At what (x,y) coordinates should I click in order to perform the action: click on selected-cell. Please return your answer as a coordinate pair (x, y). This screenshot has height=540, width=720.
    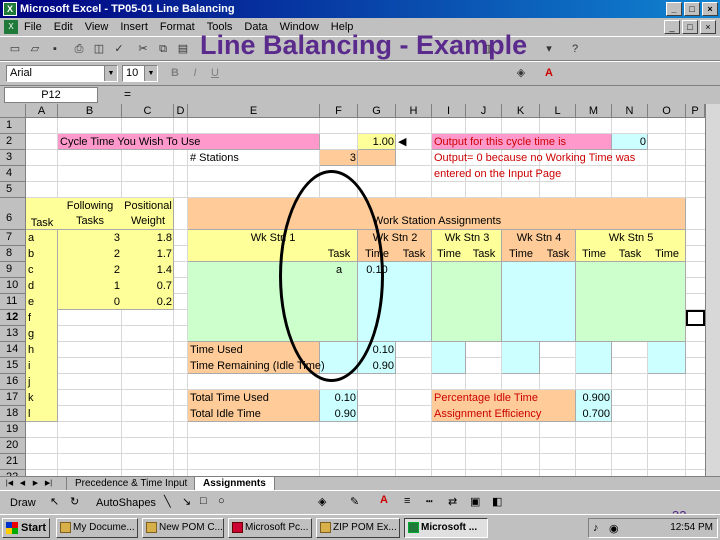
    Looking at the image, I should click on (695, 318).